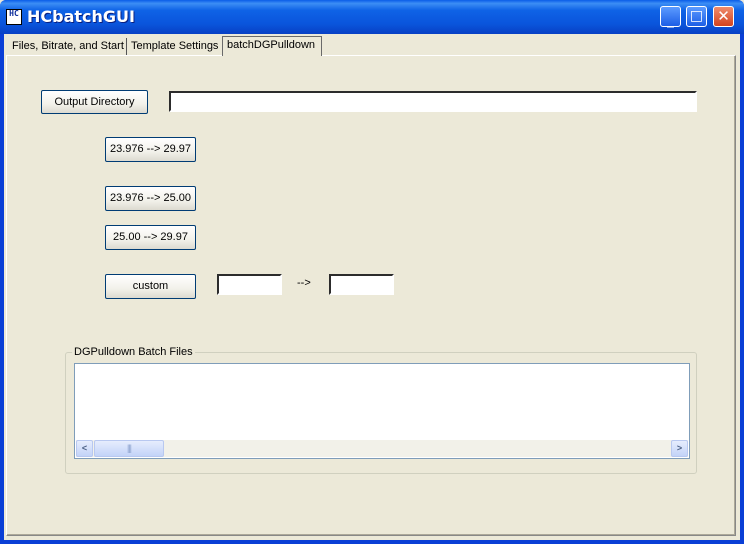 Image resolution: width=744 pixels, height=544 pixels. Describe the element at coordinates (150, 149) in the screenshot. I see `convert-23976-to-2997-button: 23.976 --> 29.97` at that location.